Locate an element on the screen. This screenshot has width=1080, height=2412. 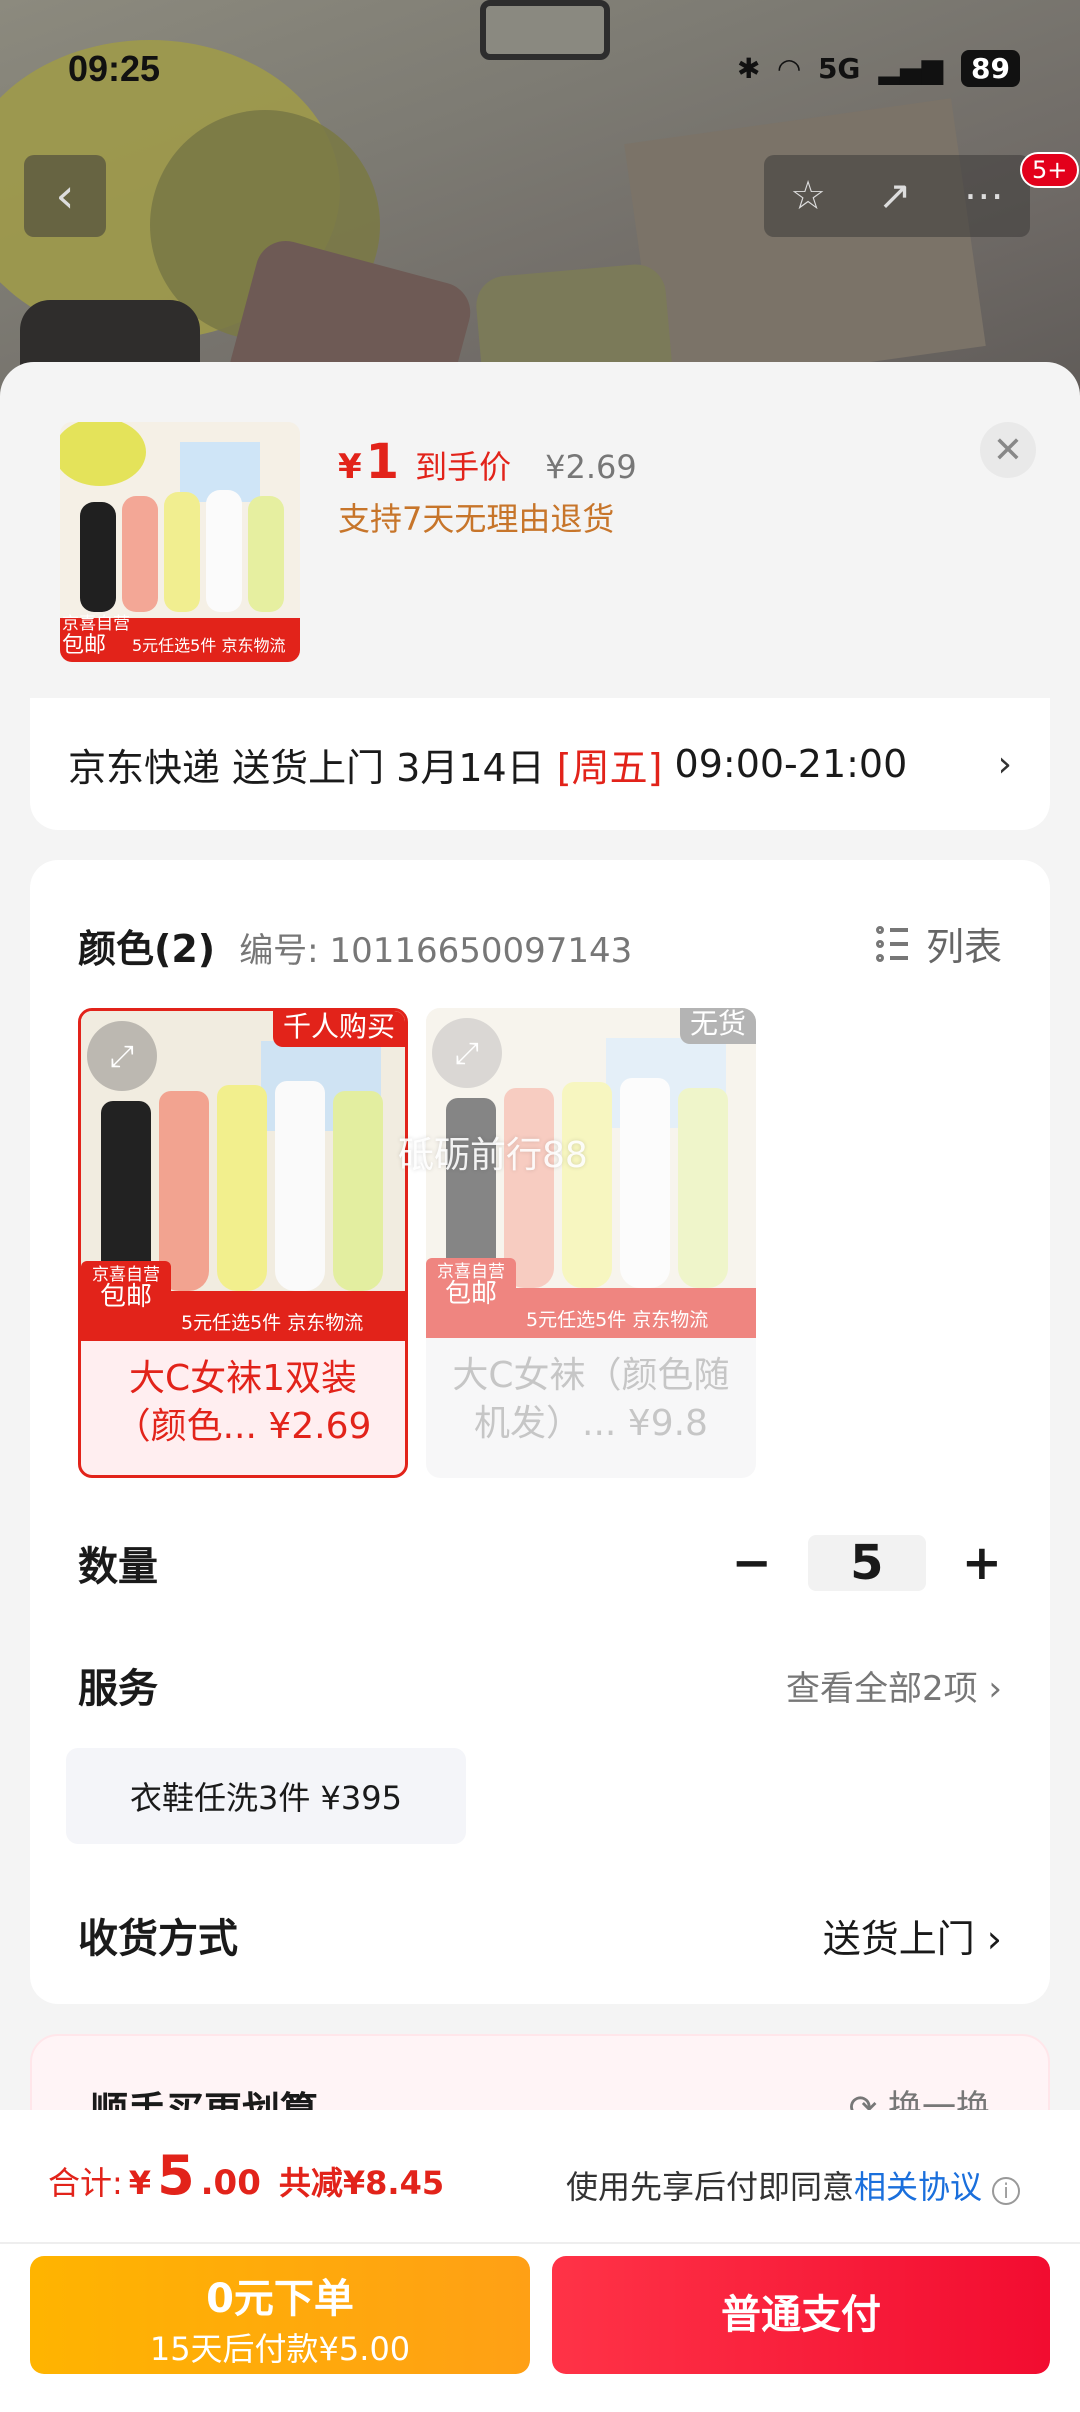
price-currency: ¥ is located at coordinates (350, 467).